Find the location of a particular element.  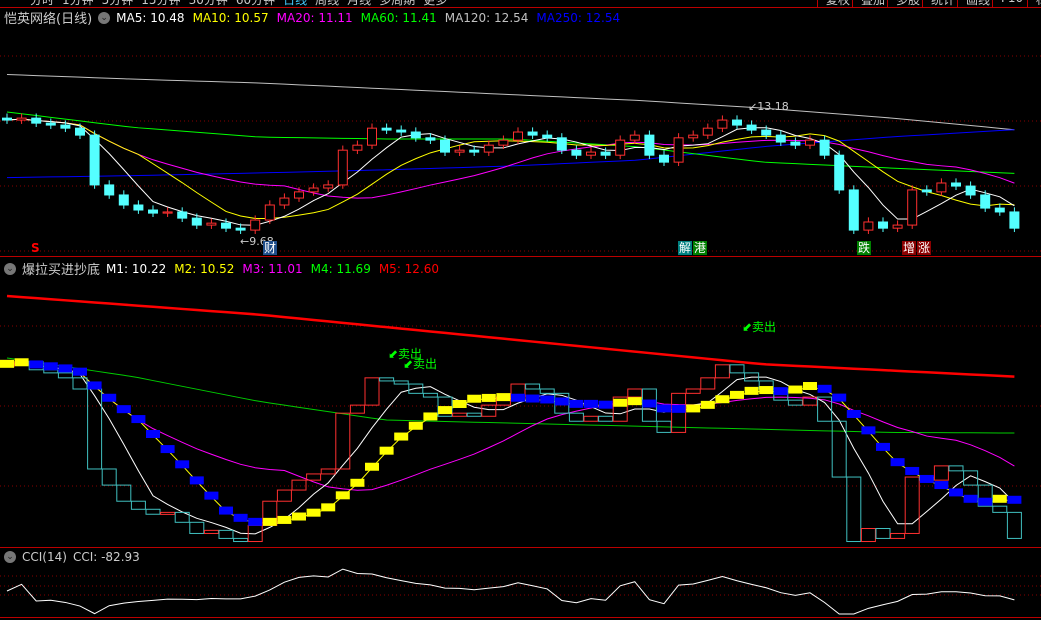

ma250-line is located at coordinates (510, 154).